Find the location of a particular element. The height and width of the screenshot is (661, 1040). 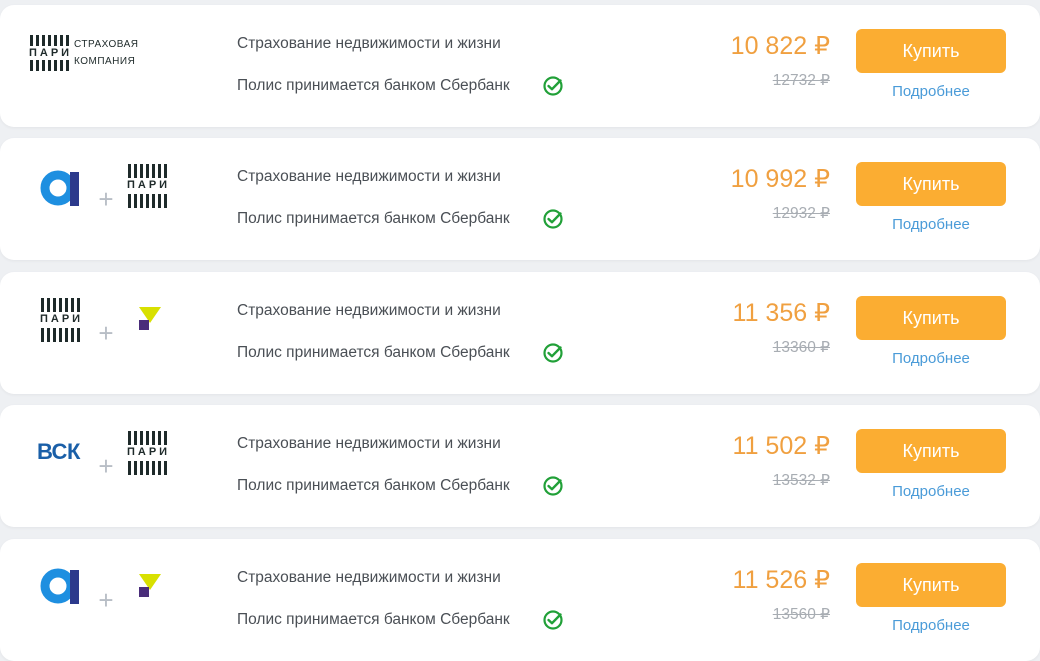

old-price: 13532 ₽ is located at coordinates (801, 480).